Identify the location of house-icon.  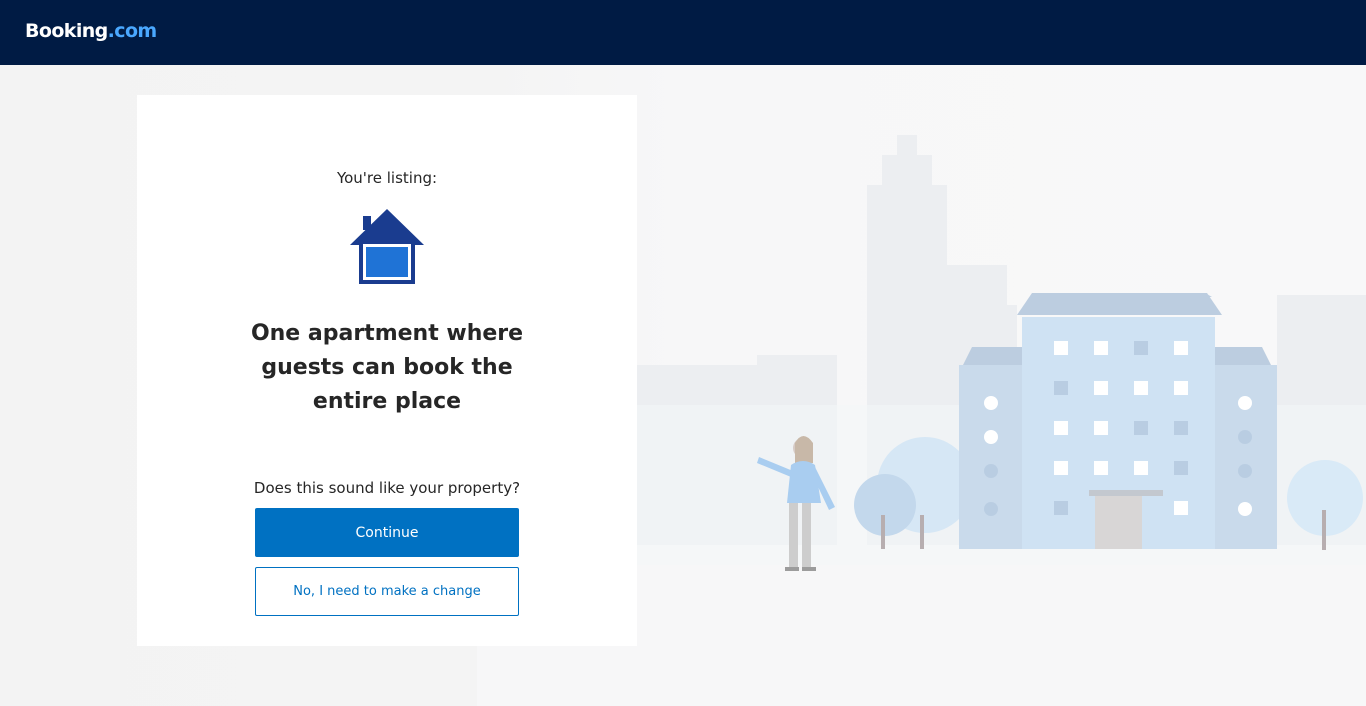
(387, 246).